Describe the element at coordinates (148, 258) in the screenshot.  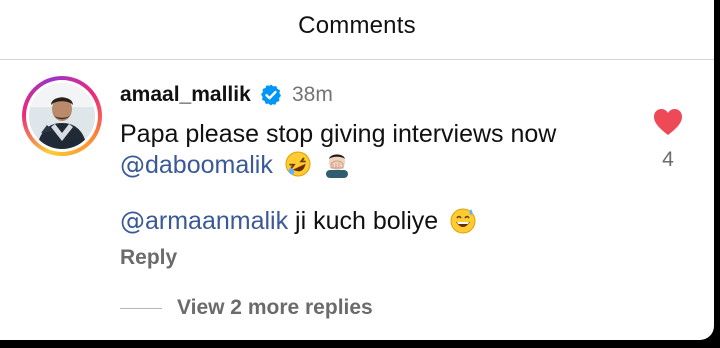
I see `reply-button: Reply` at that location.